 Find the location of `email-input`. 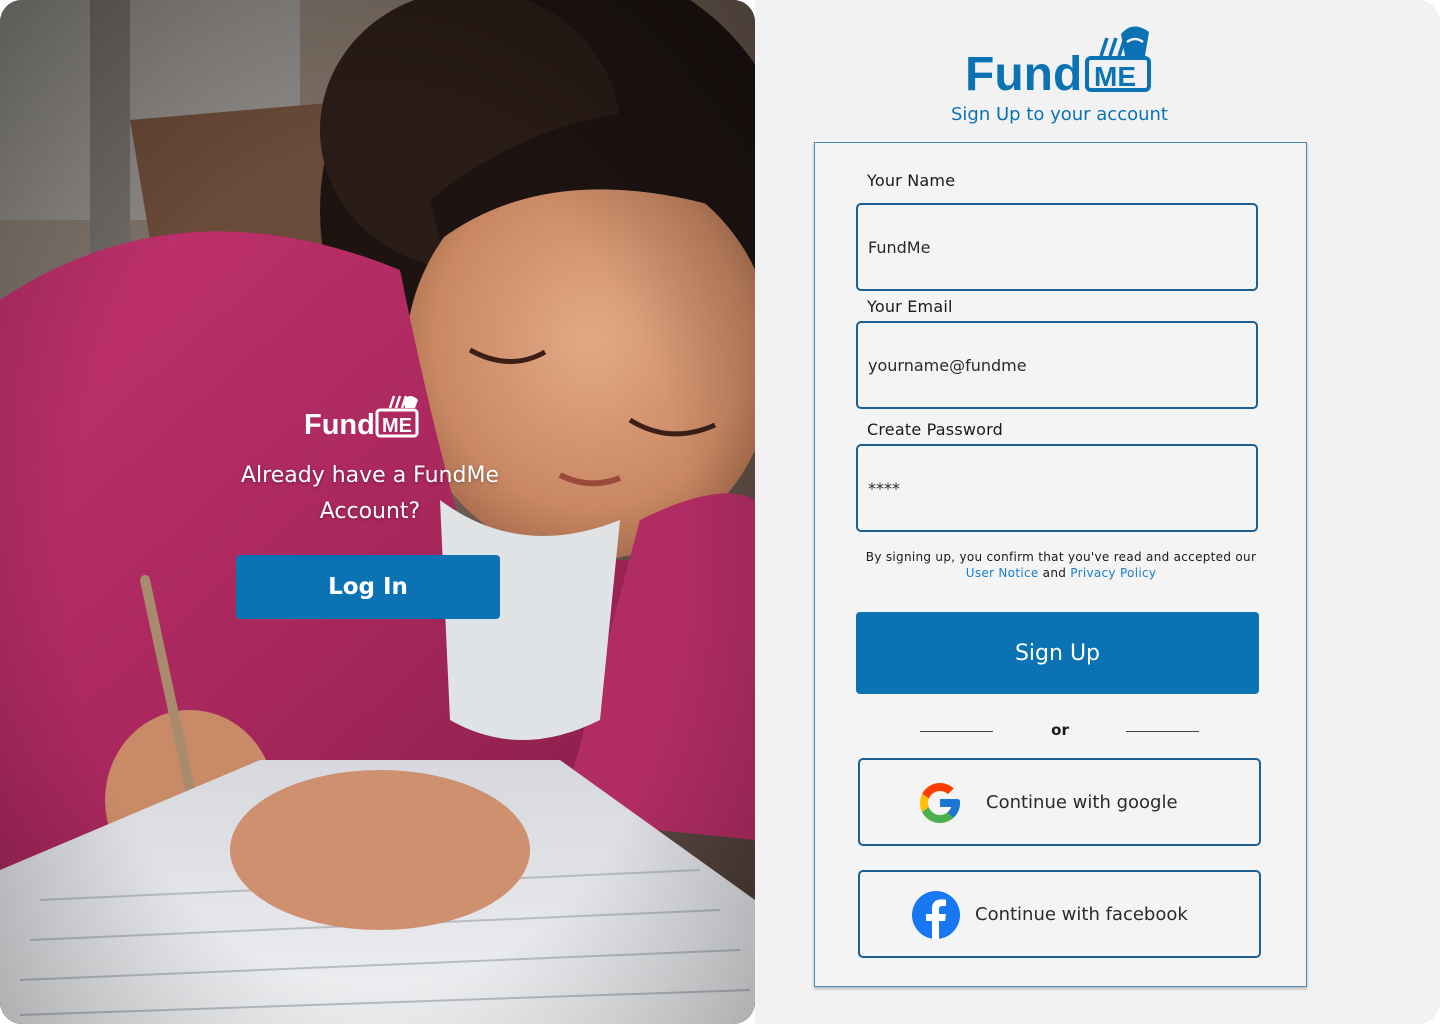

email-input is located at coordinates (1057, 365).